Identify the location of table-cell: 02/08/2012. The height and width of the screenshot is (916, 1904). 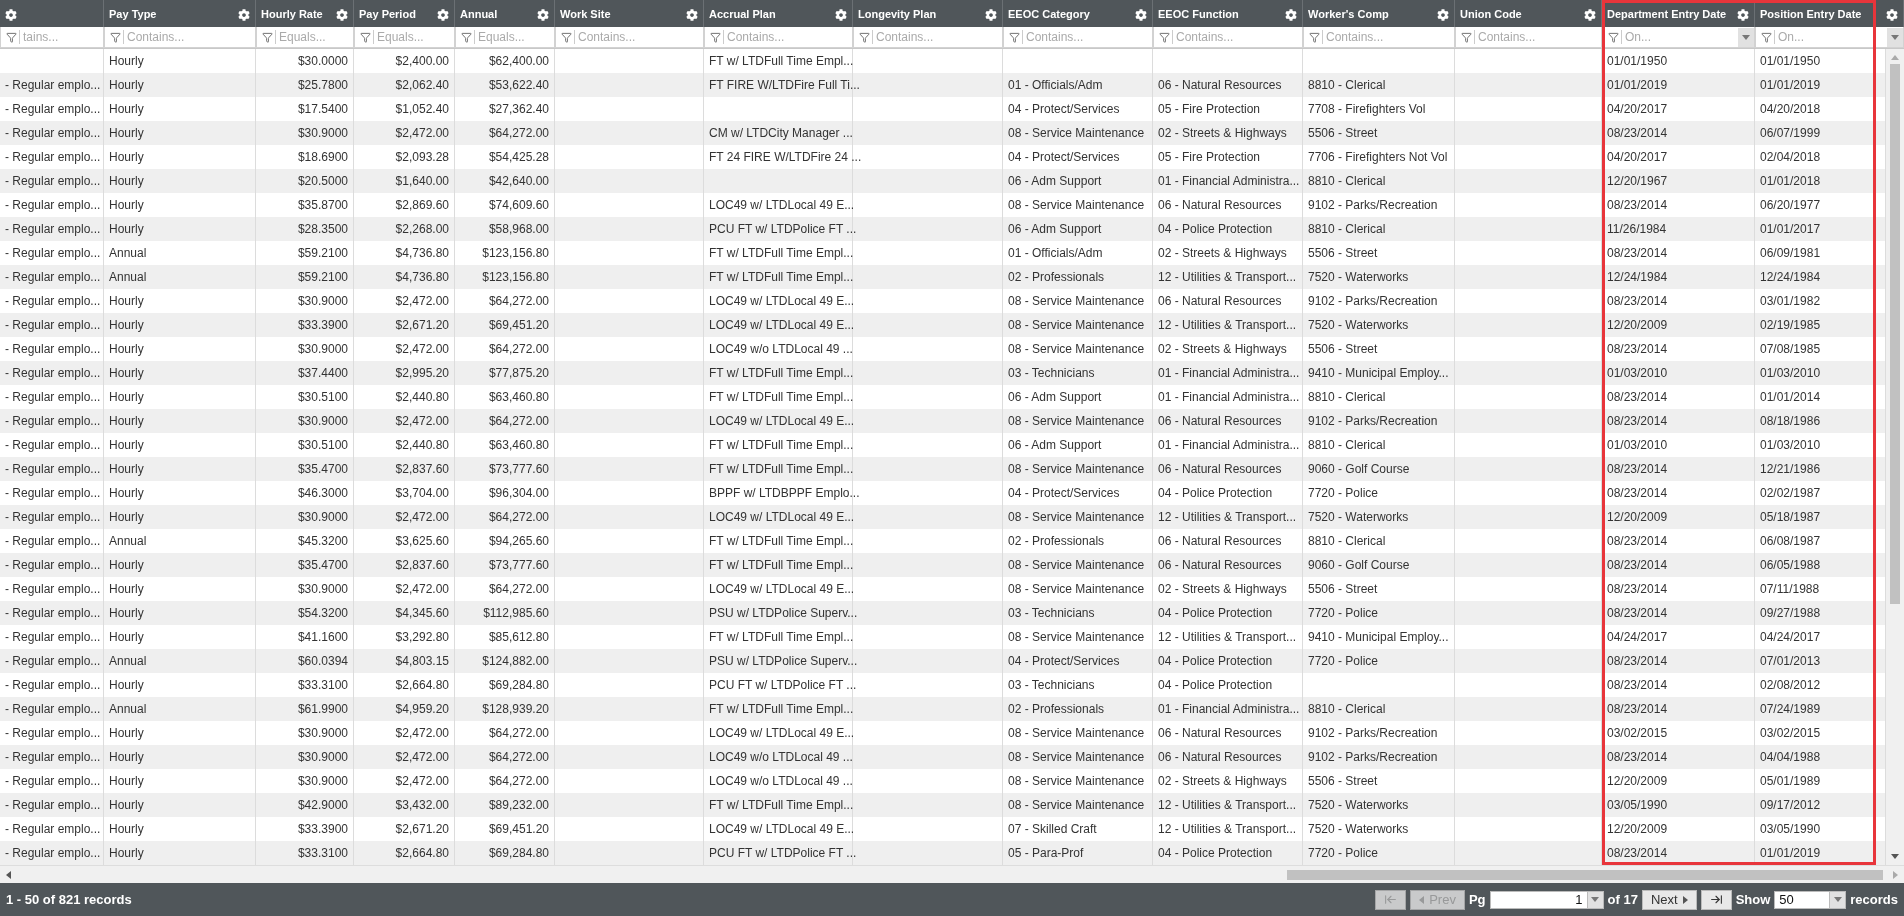
(1790, 685).